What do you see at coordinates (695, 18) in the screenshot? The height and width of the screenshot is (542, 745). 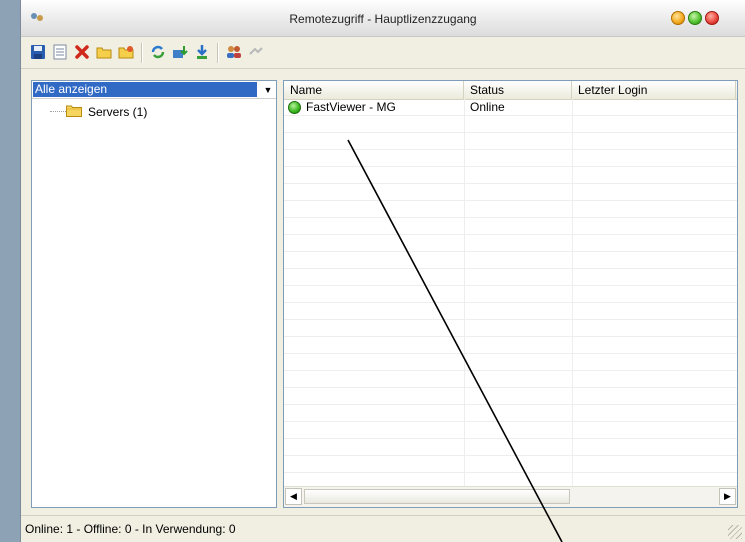 I see `maximize-button` at bounding box center [695, 18].